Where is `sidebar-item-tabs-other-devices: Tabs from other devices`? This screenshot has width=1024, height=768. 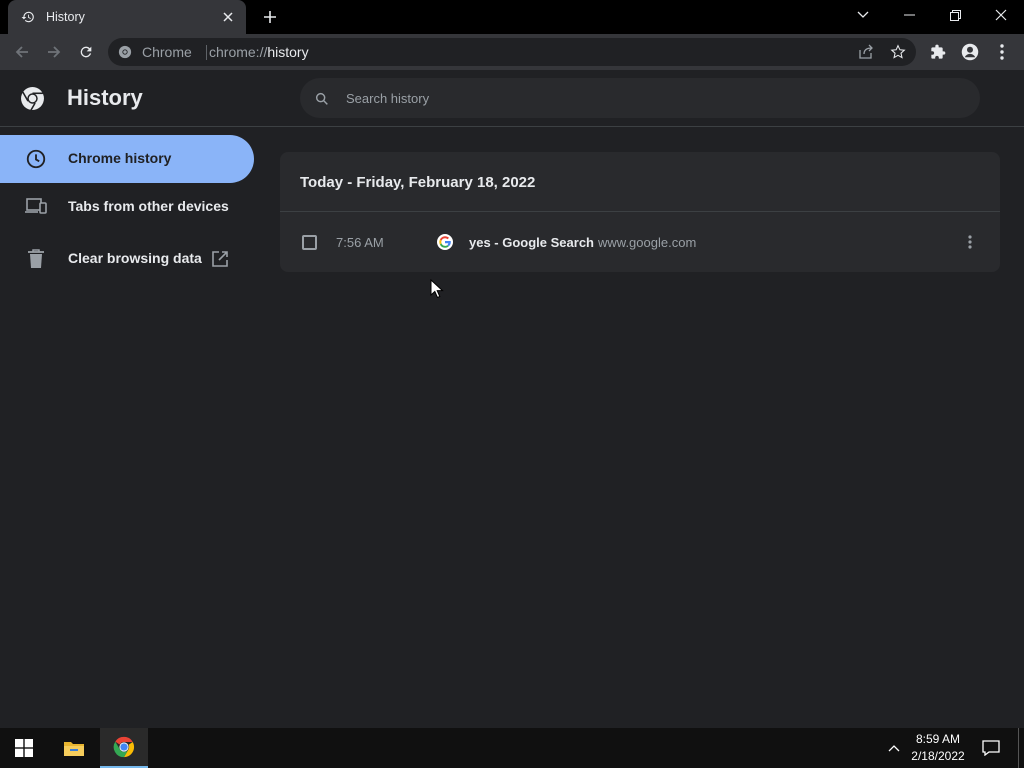 sidebar-item-tabs-other-devices: Tabs from other devices is located at coordinates (127, 207).